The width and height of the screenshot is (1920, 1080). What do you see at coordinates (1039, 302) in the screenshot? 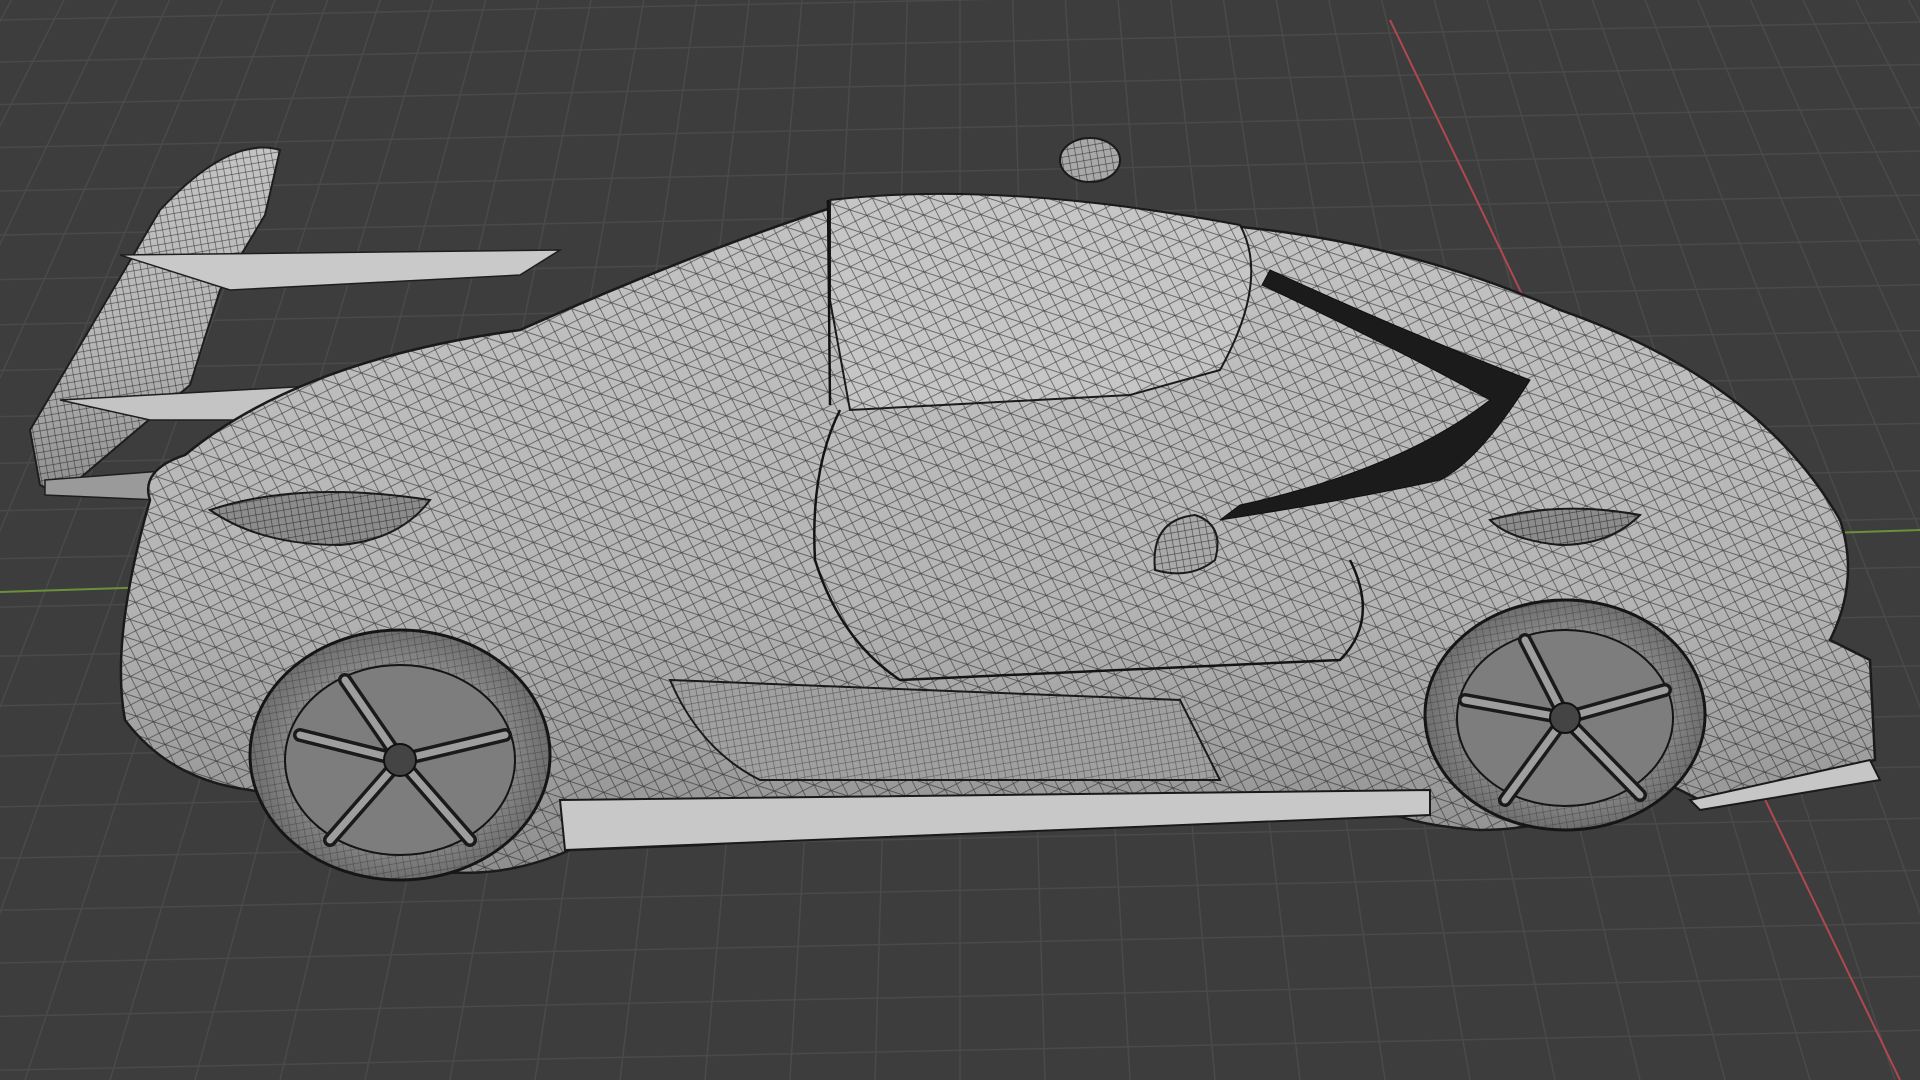
I see `roof` at bounding box center [1039, 302].